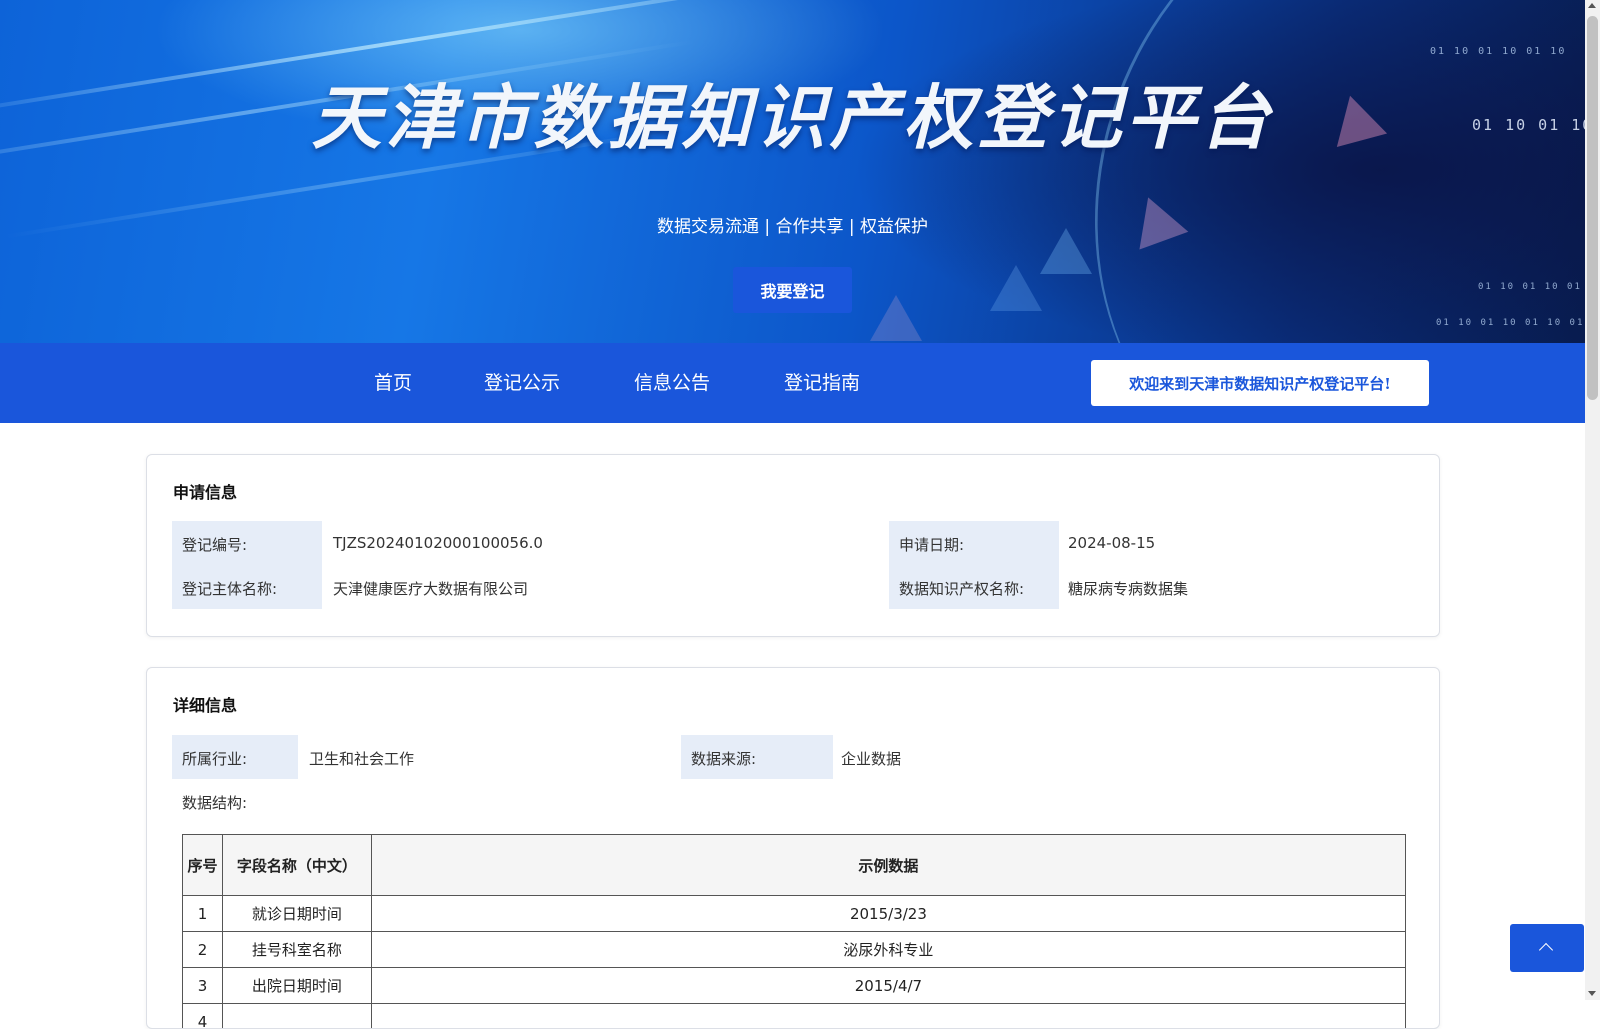 This screenshot has height=1029, width=1600. I want to click on row-index: 1, so click(203, 914).